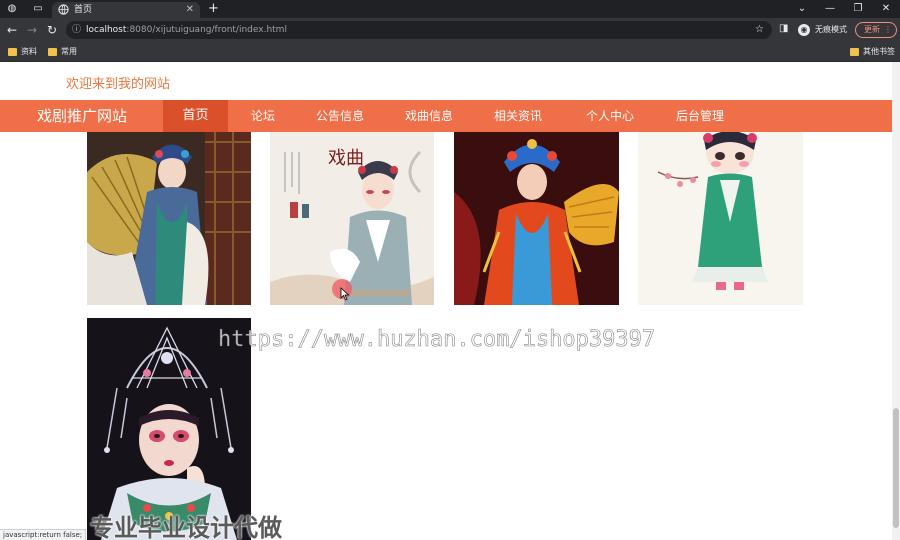  I want to click on opera-image-2: 戏曲, so click(352, 218).